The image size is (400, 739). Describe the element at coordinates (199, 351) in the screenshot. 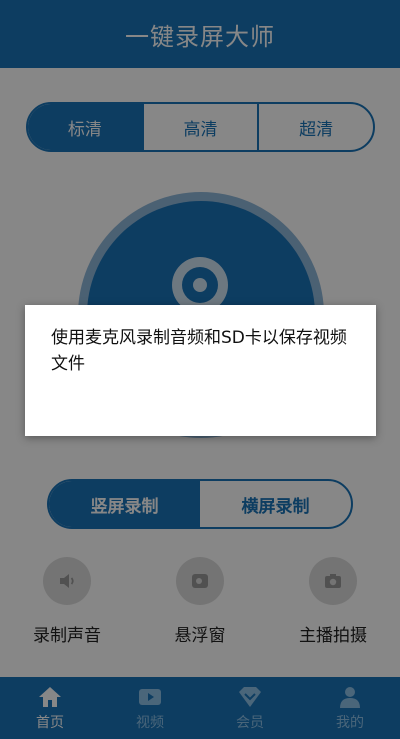

I see `permission-message: 使用麦克风录制音频和SD卡以保存视频文件` at that location.